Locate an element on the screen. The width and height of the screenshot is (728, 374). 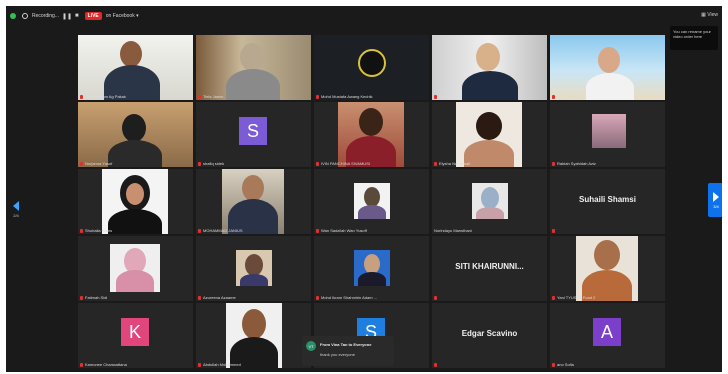
view-button: ▦ View is located at coordinates (709, 15).